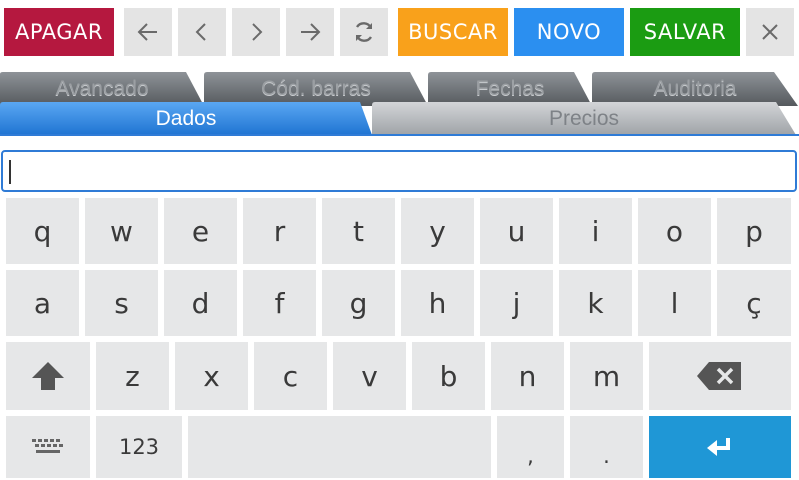  I want to click on key-o: o, so click(674, 231).